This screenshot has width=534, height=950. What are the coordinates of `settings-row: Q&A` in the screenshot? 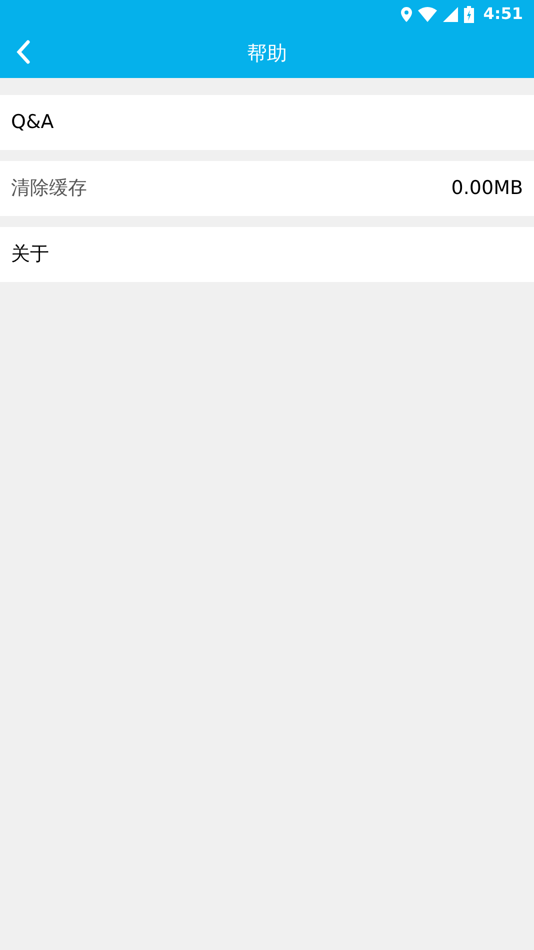 It's located at (267, 122).